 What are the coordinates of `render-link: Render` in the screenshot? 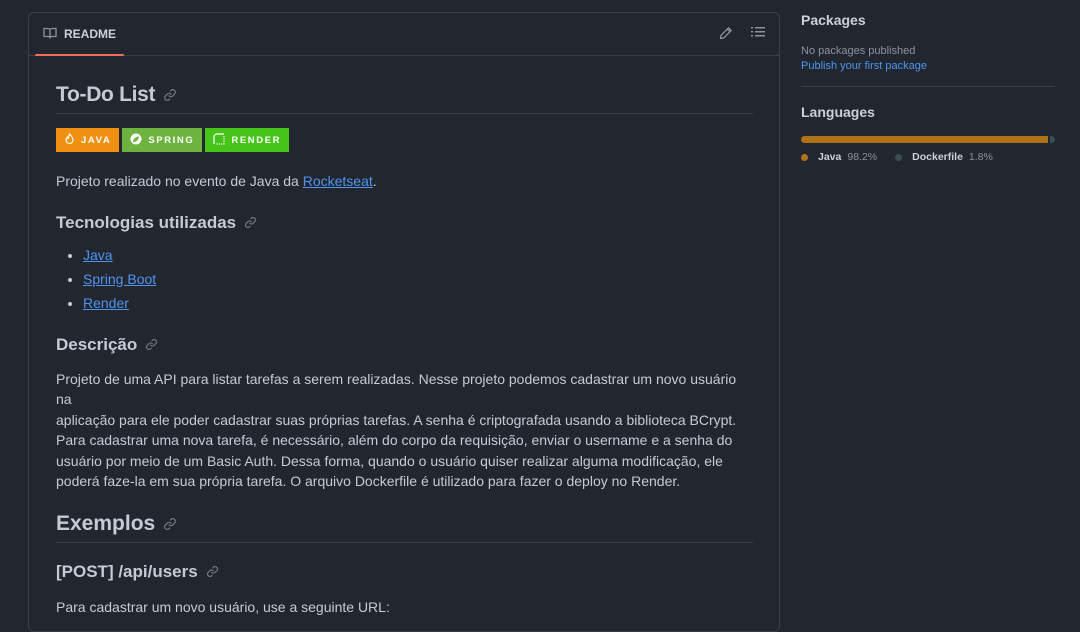 It's located at (106, 303).